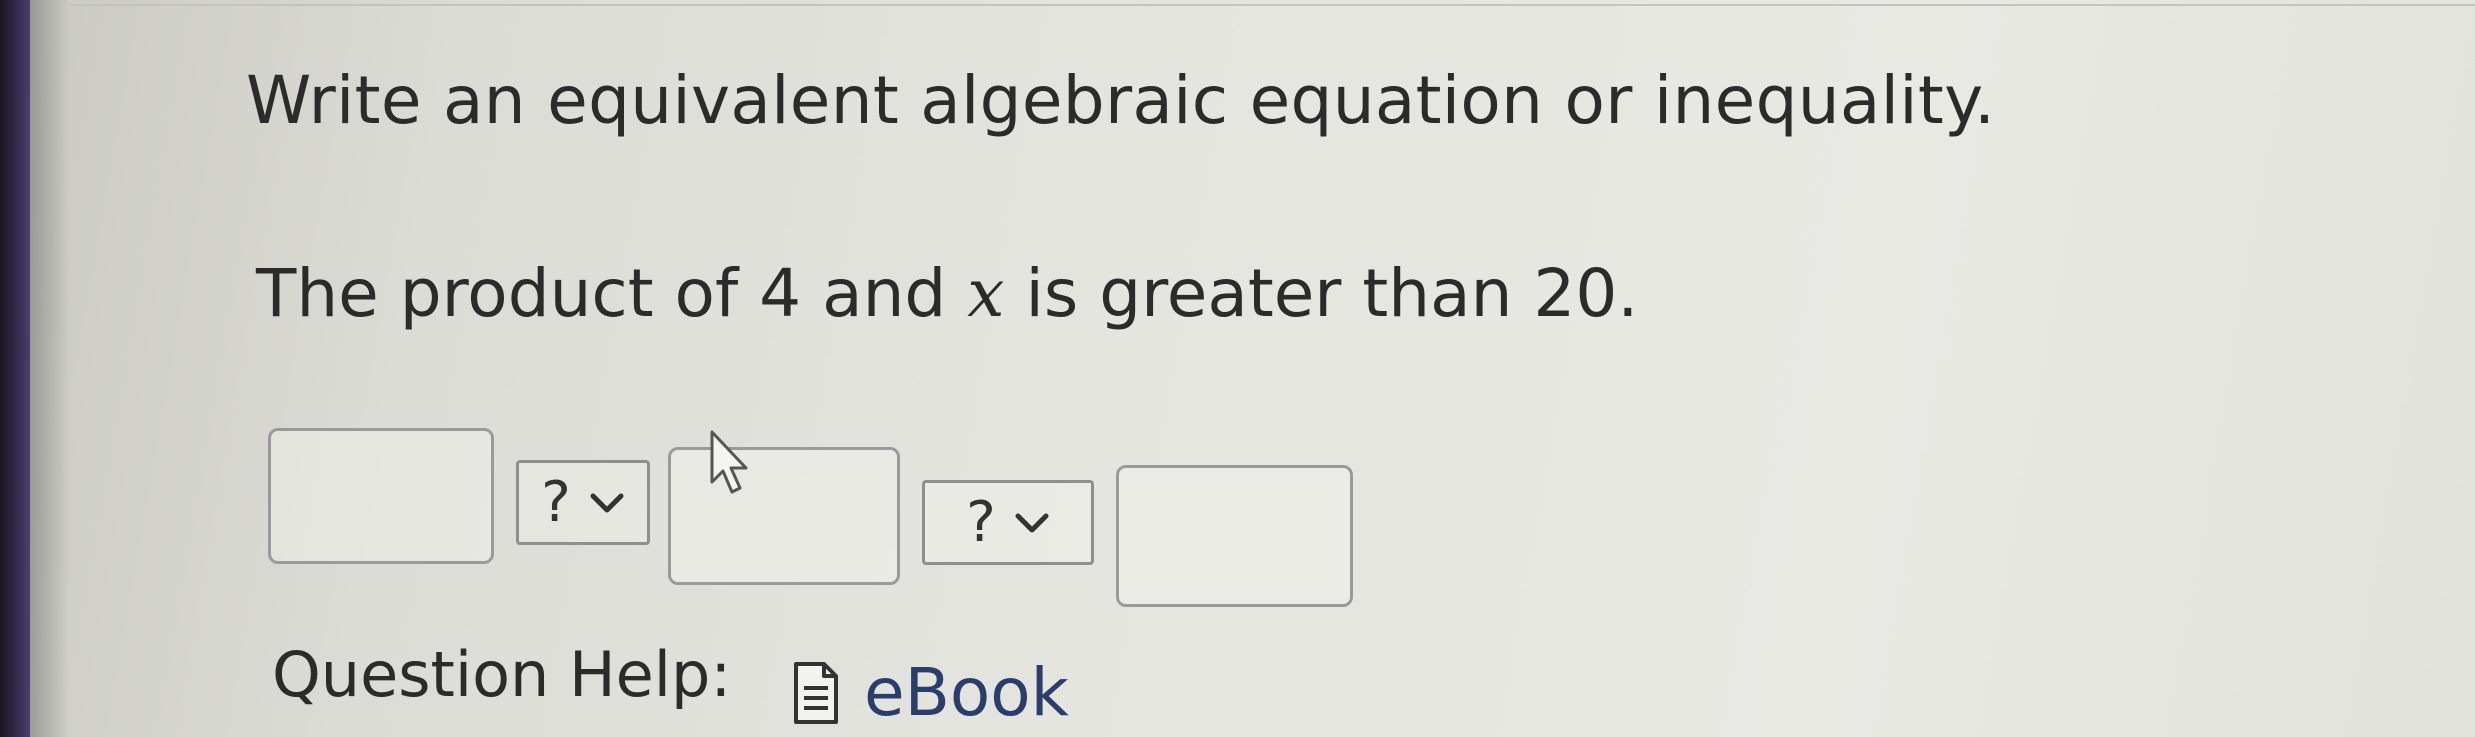 Image resolution: width=2475 pixels, height=737 pixels. Describe the element at coordinates (1272, 5) in the screenshot. I see `top-divider` at that location.